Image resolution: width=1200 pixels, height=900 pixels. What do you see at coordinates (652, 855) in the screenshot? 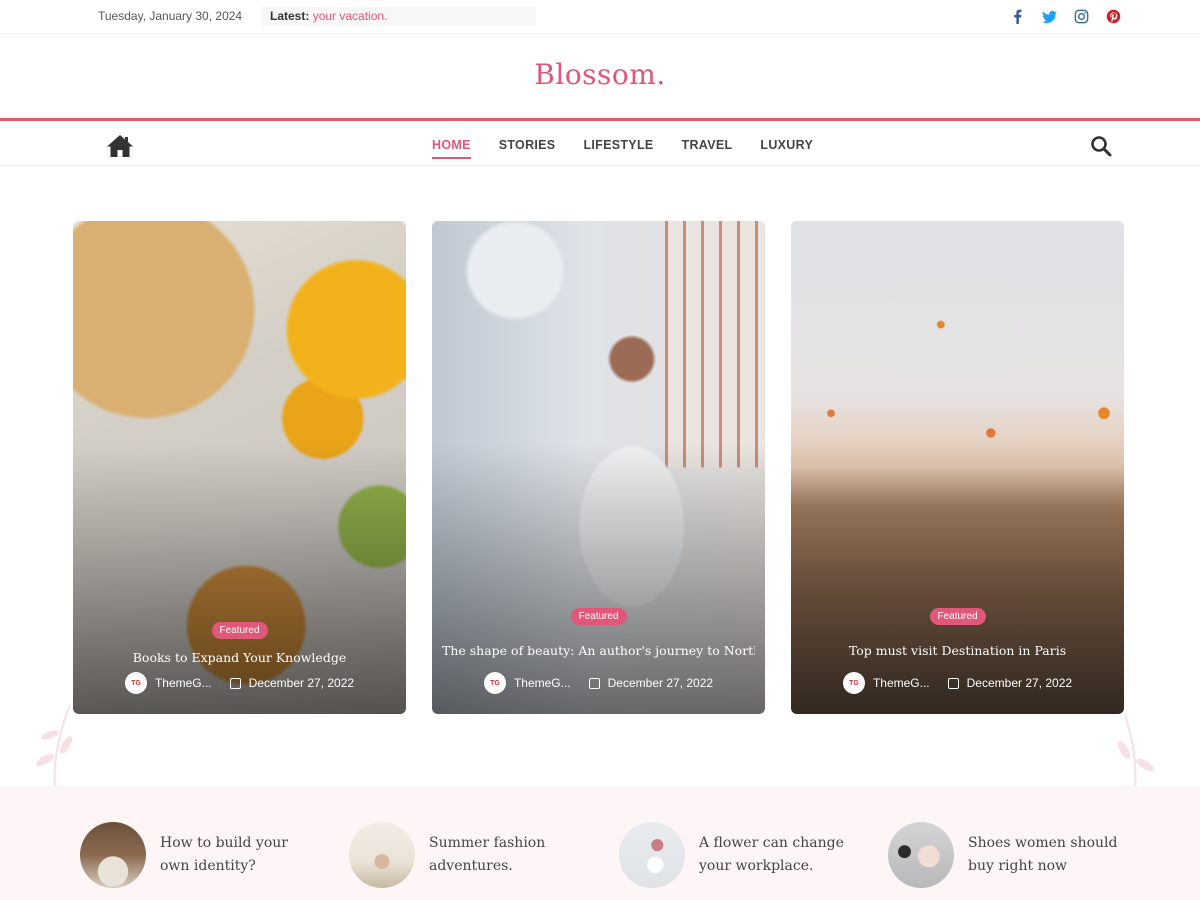
I see `vase-flowers-photo` at bounding box center [652, 855].